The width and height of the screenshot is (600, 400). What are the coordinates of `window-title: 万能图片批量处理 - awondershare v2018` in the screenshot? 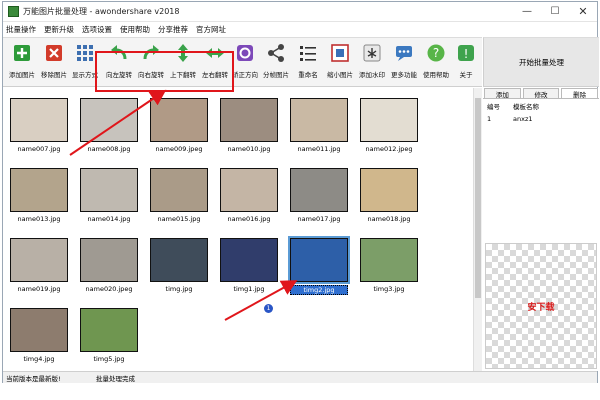 It's located at (101, 11).